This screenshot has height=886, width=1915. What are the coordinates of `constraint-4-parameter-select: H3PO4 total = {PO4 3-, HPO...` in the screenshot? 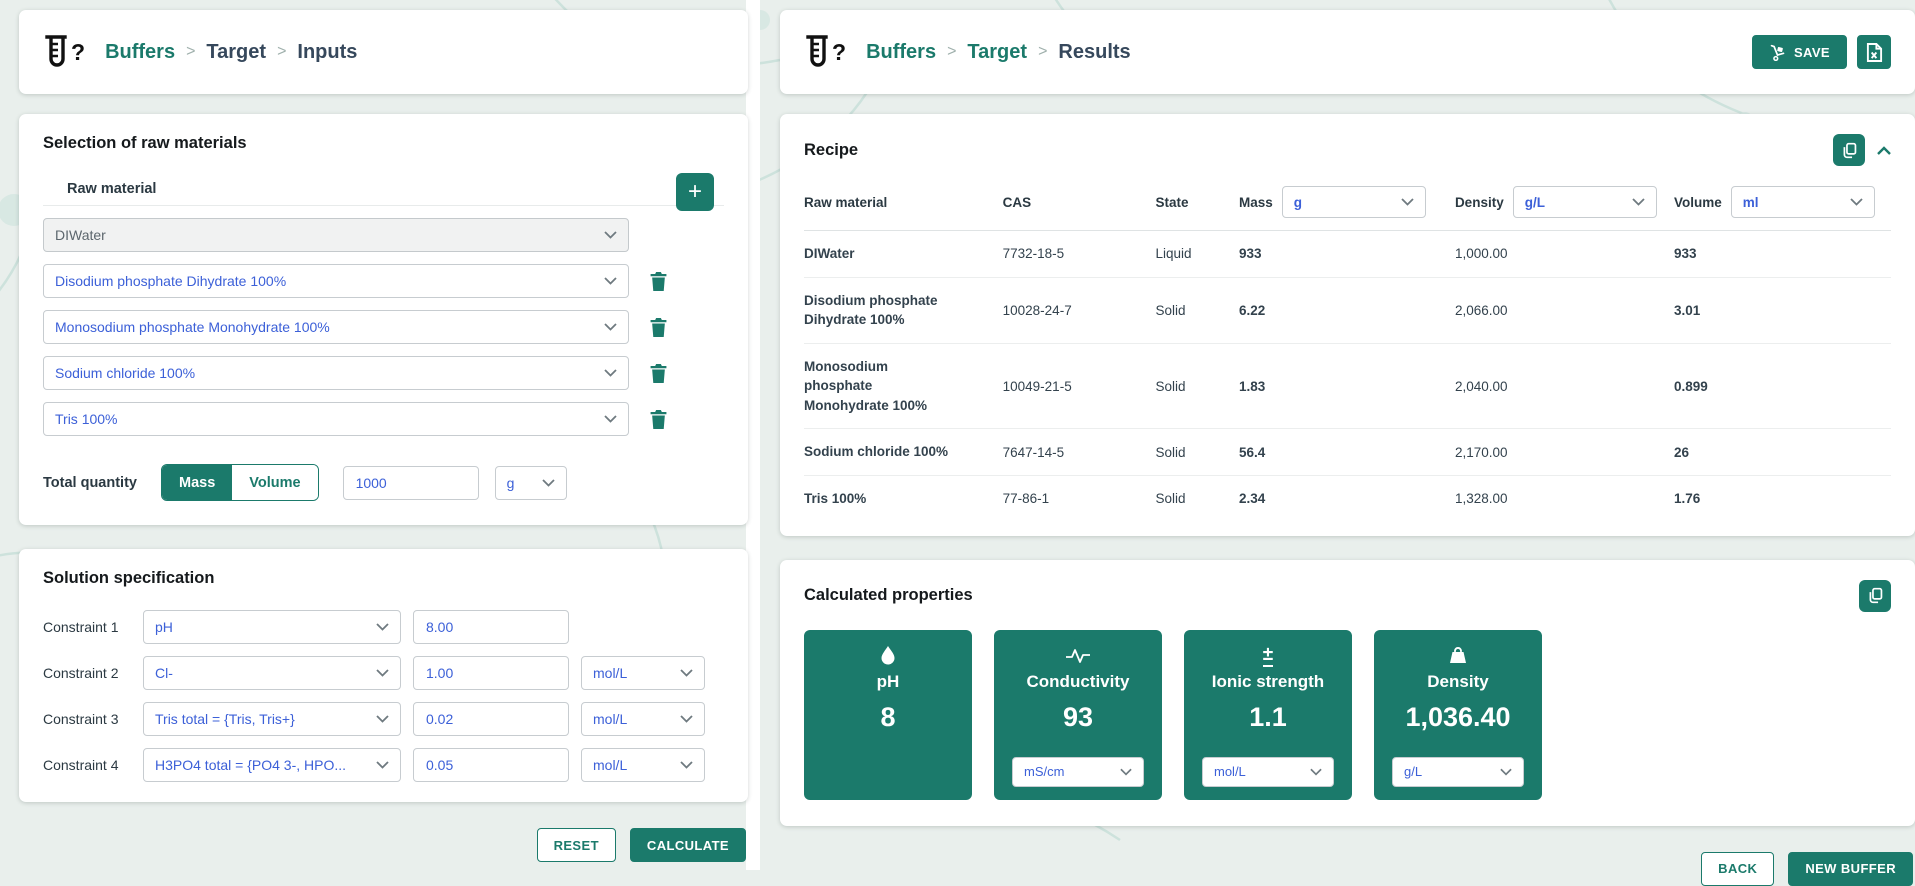 It's located at (272, 765).